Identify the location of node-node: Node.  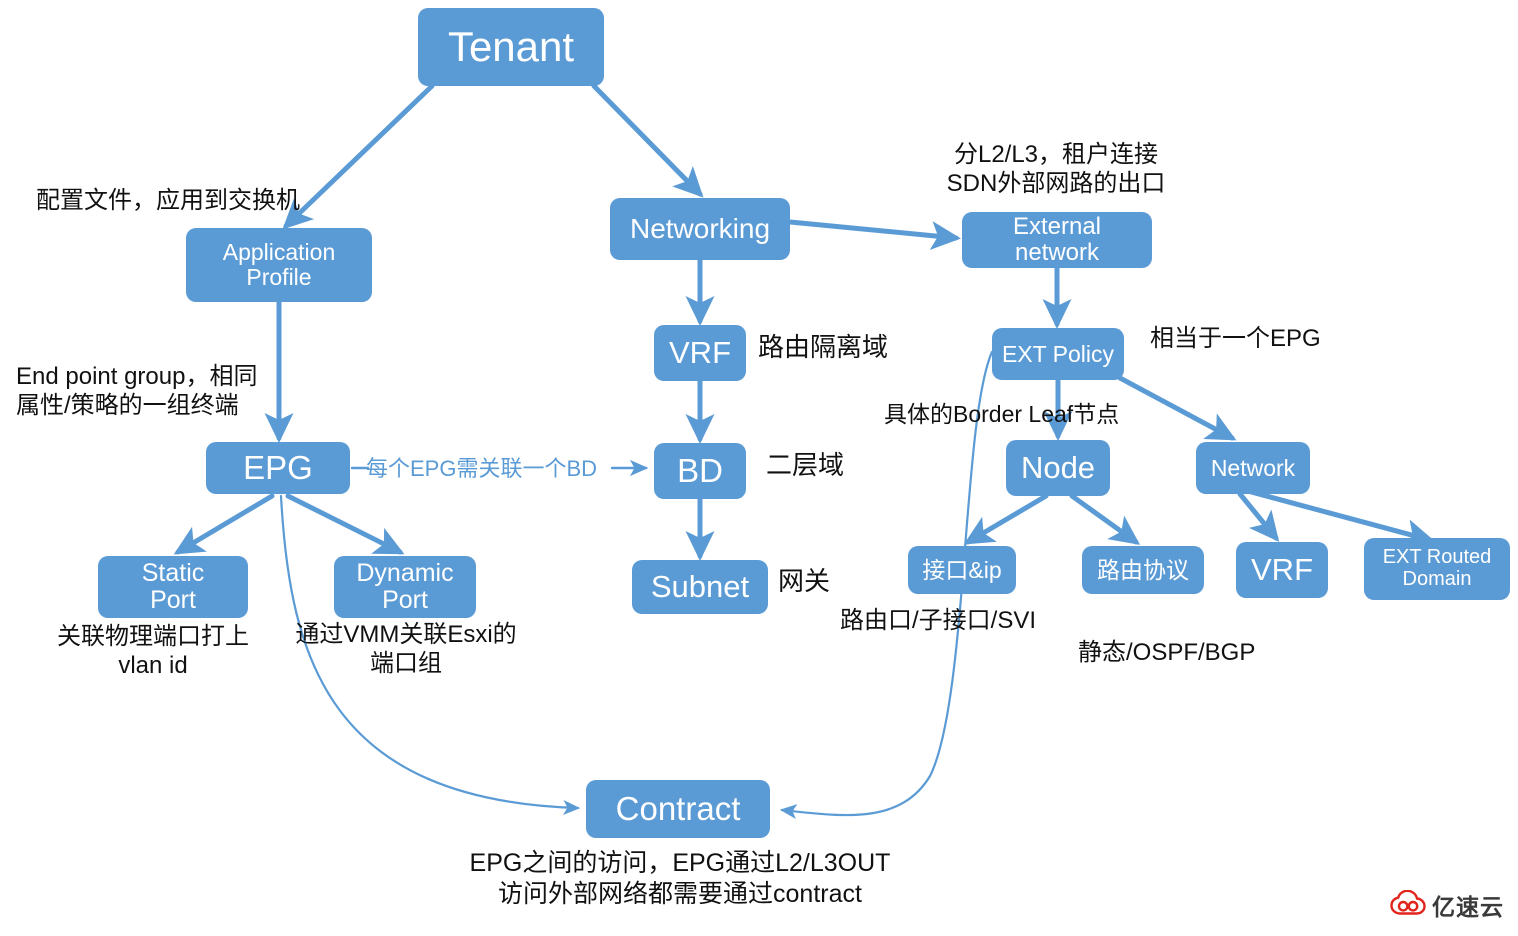
(1058, 468).